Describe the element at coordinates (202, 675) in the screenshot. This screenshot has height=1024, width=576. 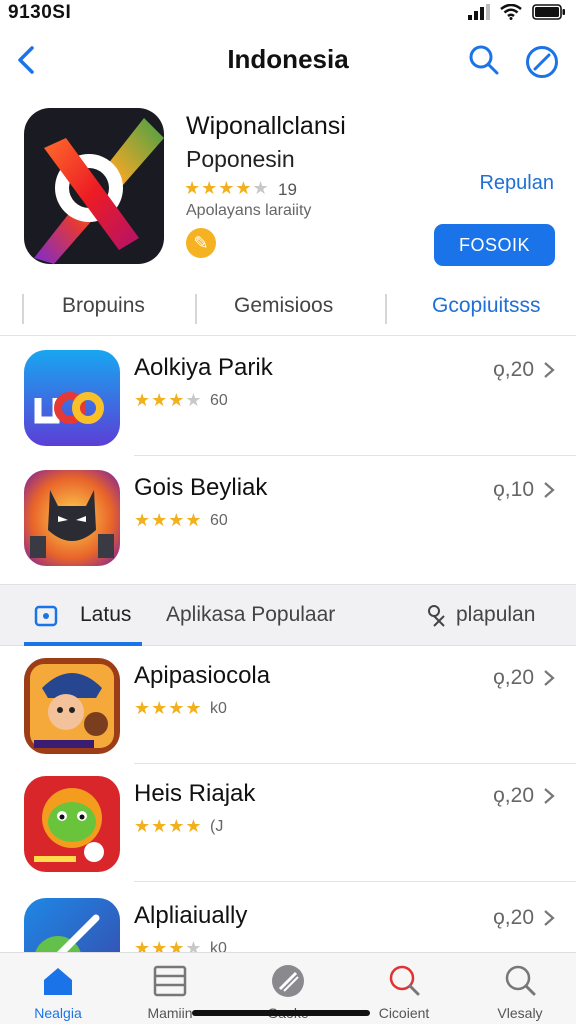
I see `app-name: Apipasiocola` at that location.